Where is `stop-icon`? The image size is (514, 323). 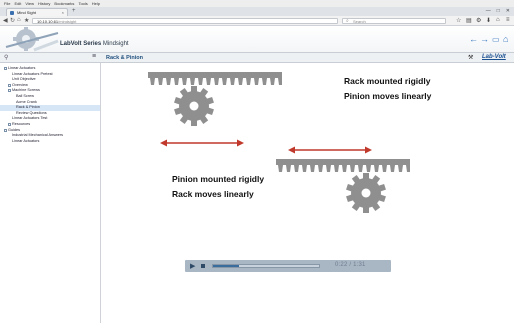 stop-icon is located at coordinates (203, 266).